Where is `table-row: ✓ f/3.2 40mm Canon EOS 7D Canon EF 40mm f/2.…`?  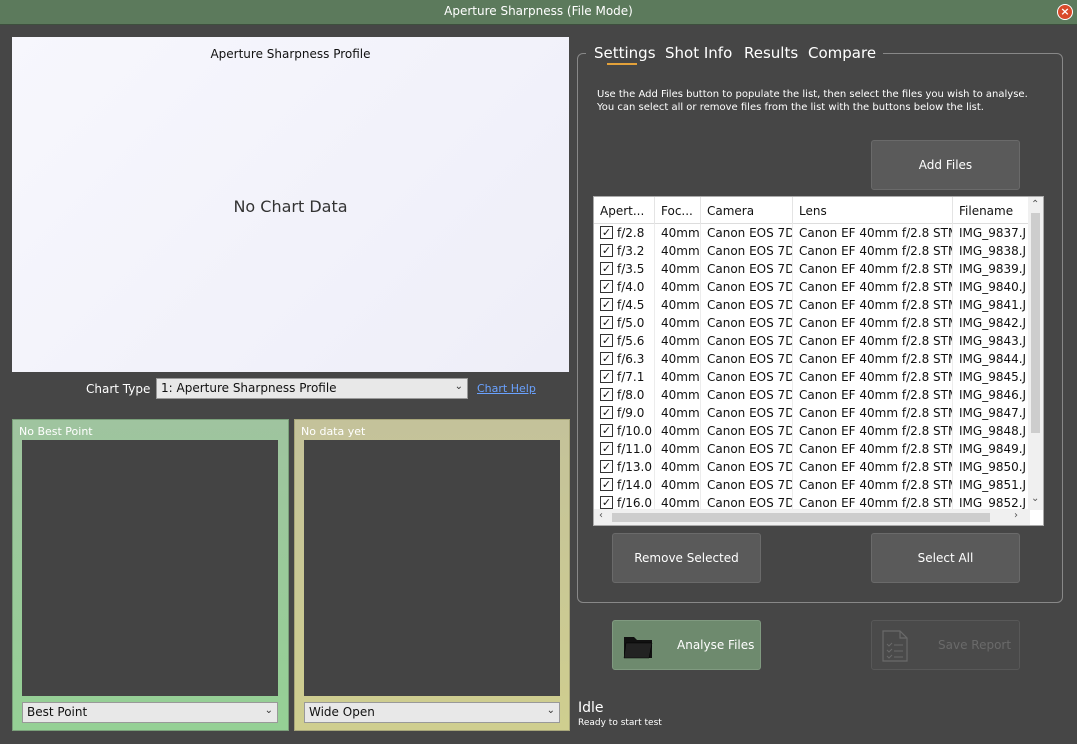 table-row: ✓ f/3.2 40mm Canon EOS 7D Canon EF 40mm f/2.… is located at coordinates (812, 251).